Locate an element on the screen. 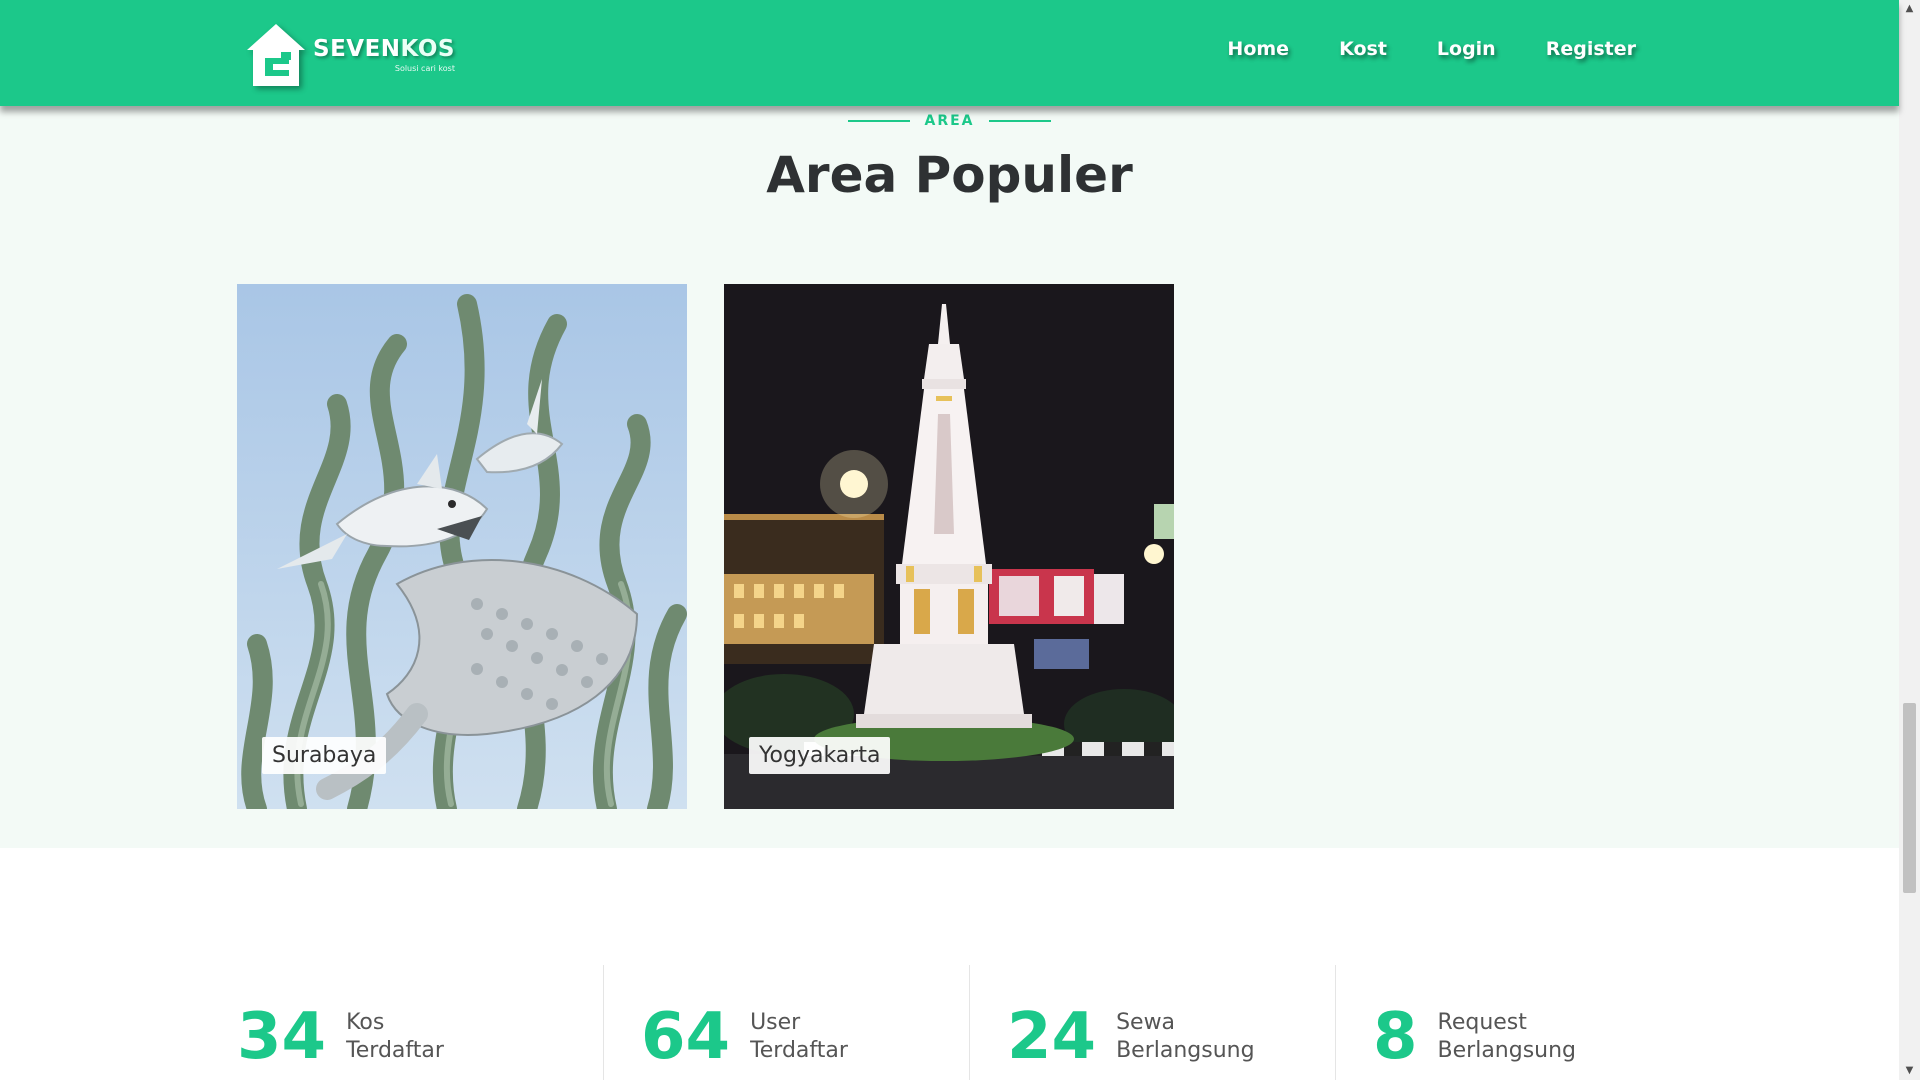 This screenshot has height=1080, width=1920. card-label-surabaya: Surabaya is located at coordinates (324, 755).